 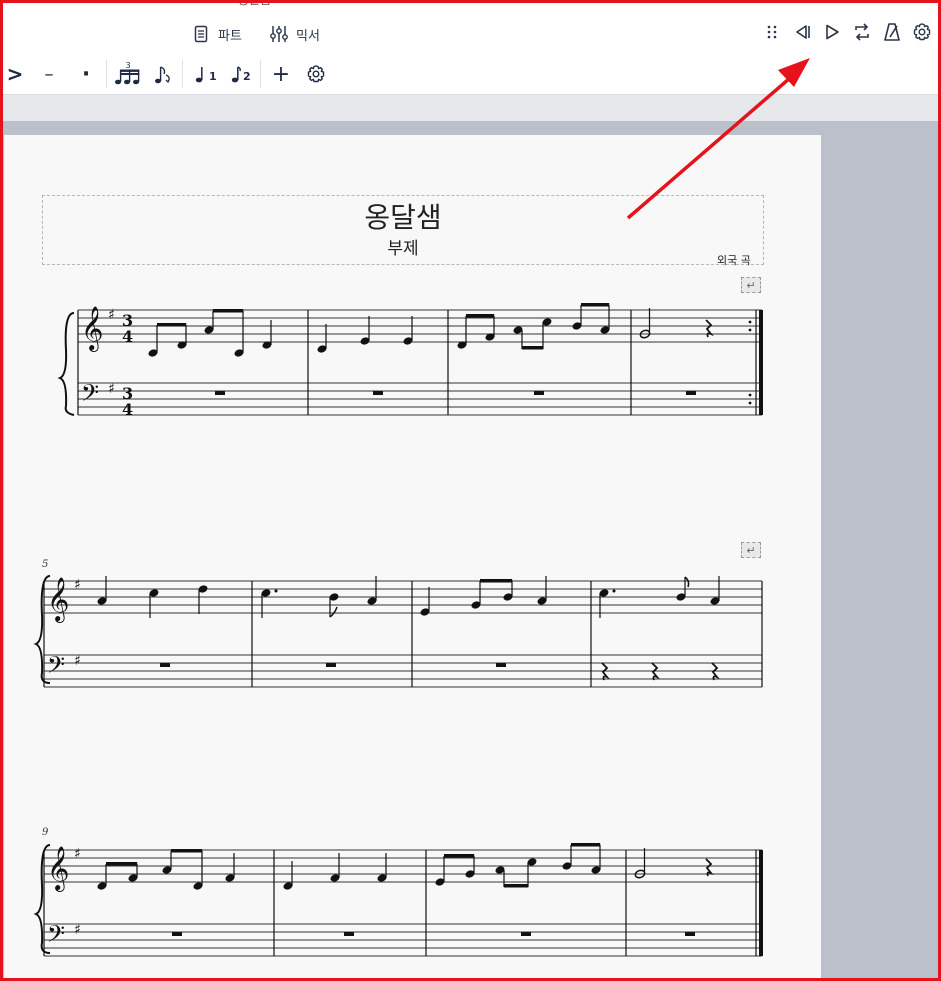 I want to click on parts-button: 파트, so click(x=216, y=34).